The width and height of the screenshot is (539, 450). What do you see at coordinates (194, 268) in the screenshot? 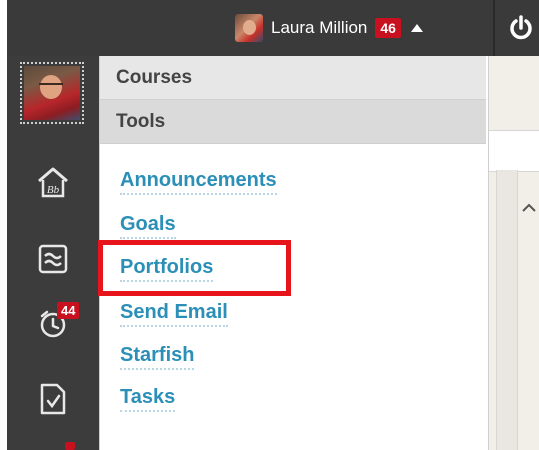
I see `highlight-annotation` at bounding box center [194, 268].